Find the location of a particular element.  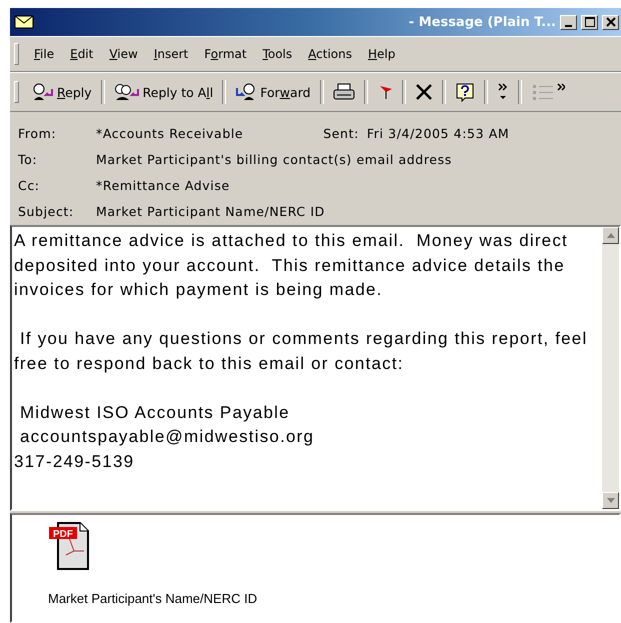

close-button is located at coordinates (610, 22).